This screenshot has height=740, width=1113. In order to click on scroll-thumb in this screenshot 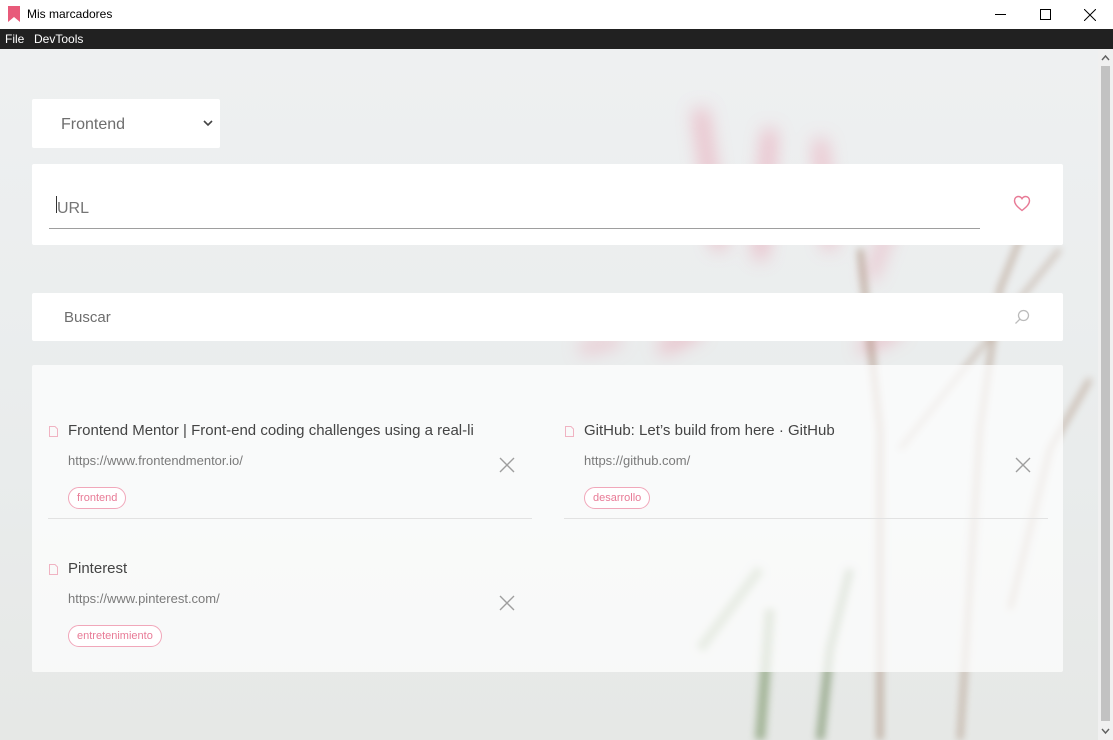, I will do `click(1105, 393)`.